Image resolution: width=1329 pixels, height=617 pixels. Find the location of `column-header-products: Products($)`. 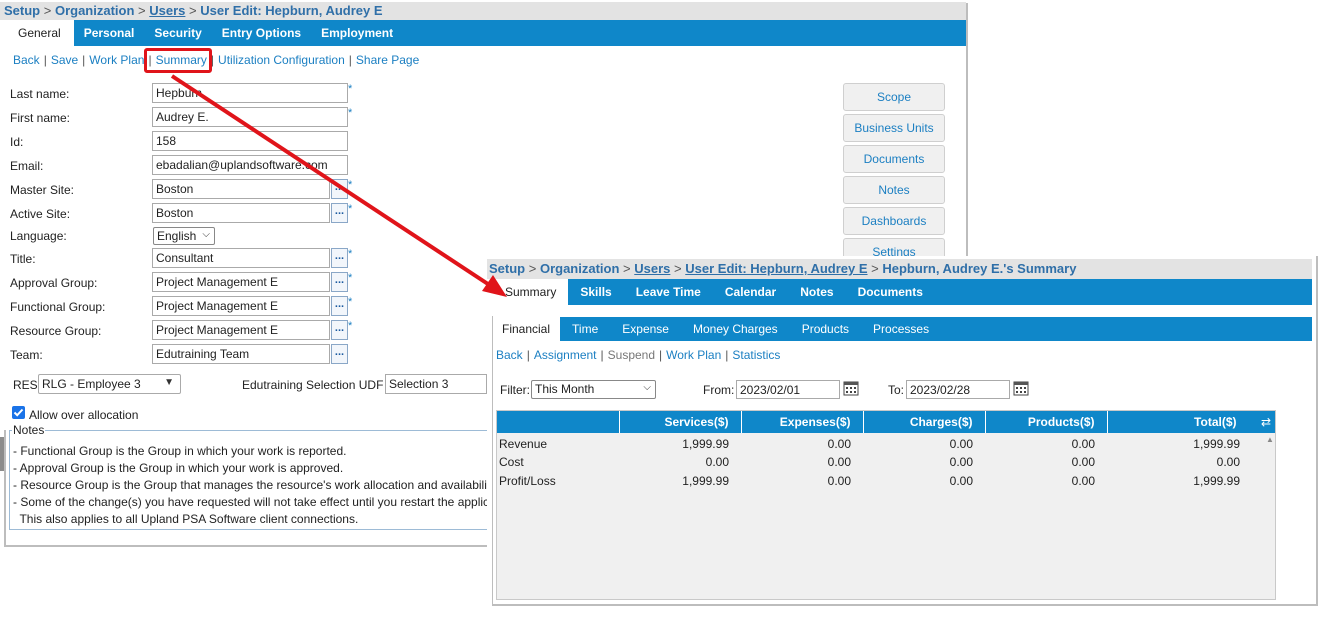

column-header-products: Products($) is located at coordinates (1046, 422).